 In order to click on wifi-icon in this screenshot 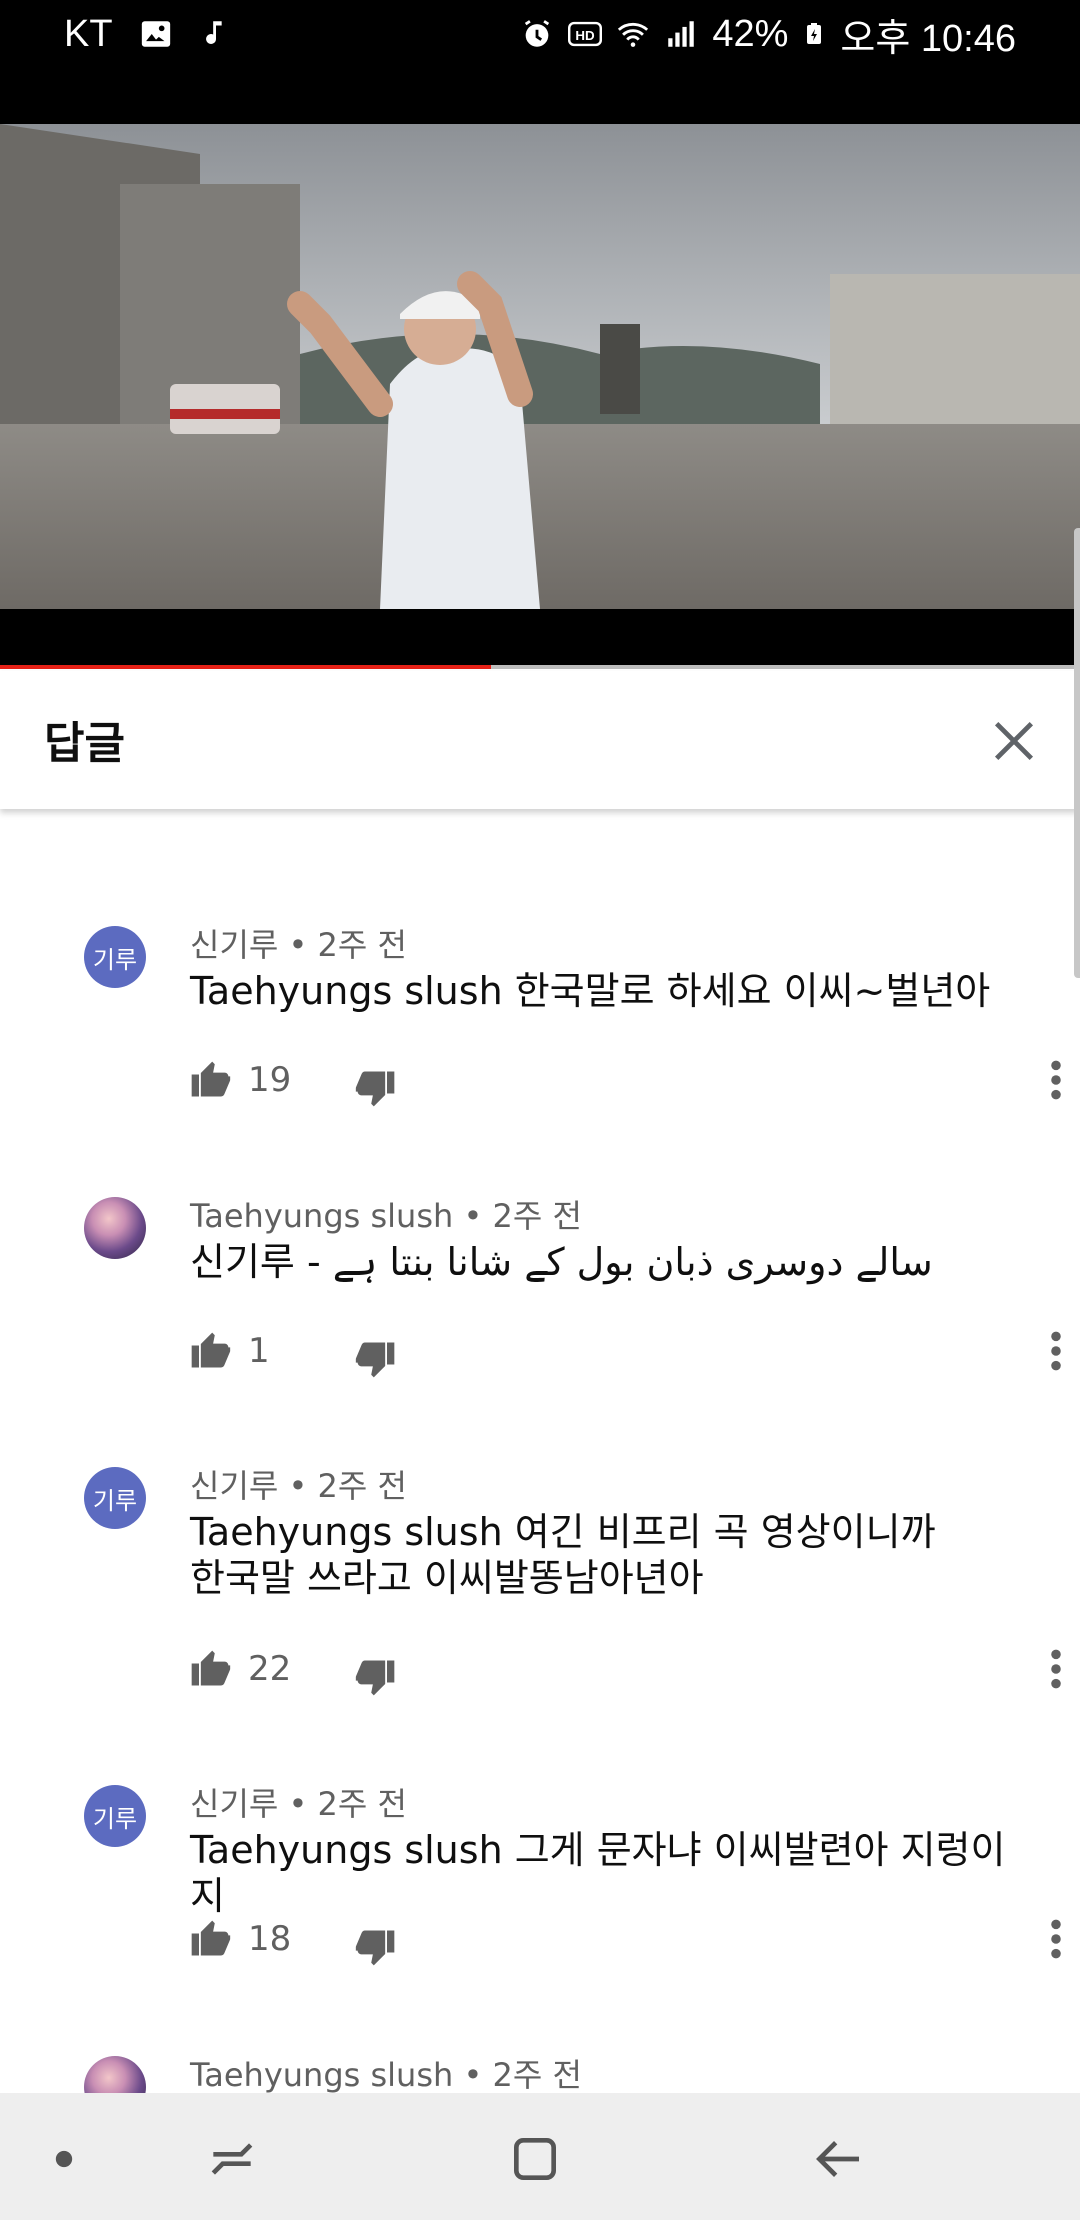, I will do `click(633, 34)`.